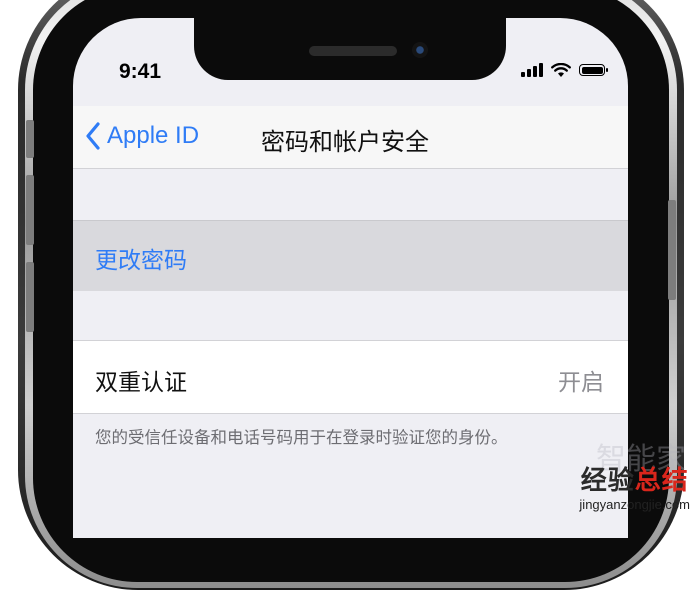  What do you see at coordinates (532, 70) in the screenshot?
I see `signal-icon` at bounding box center [532, 70].